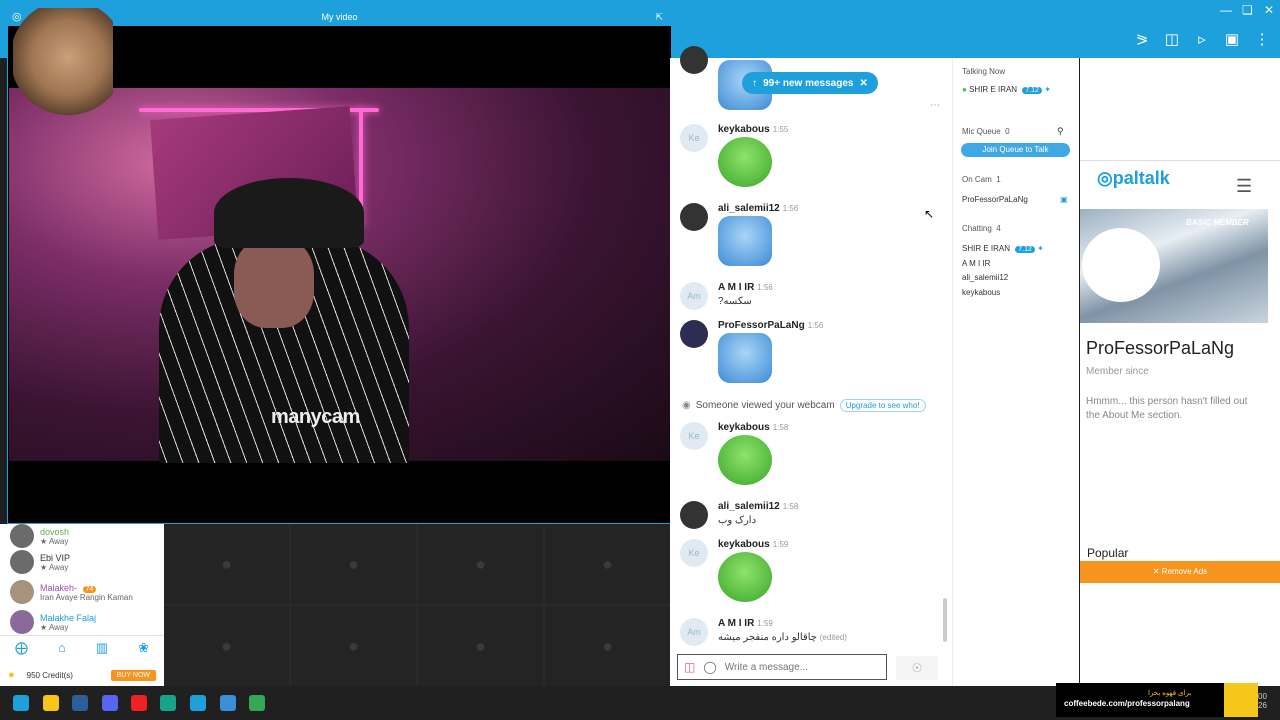 The height and width of the screenshot is (720, 1280). What do you see at coordinates (863, 83) in the screenshot?
I see `close-icon: ✕` at bounding box center [863, 83].